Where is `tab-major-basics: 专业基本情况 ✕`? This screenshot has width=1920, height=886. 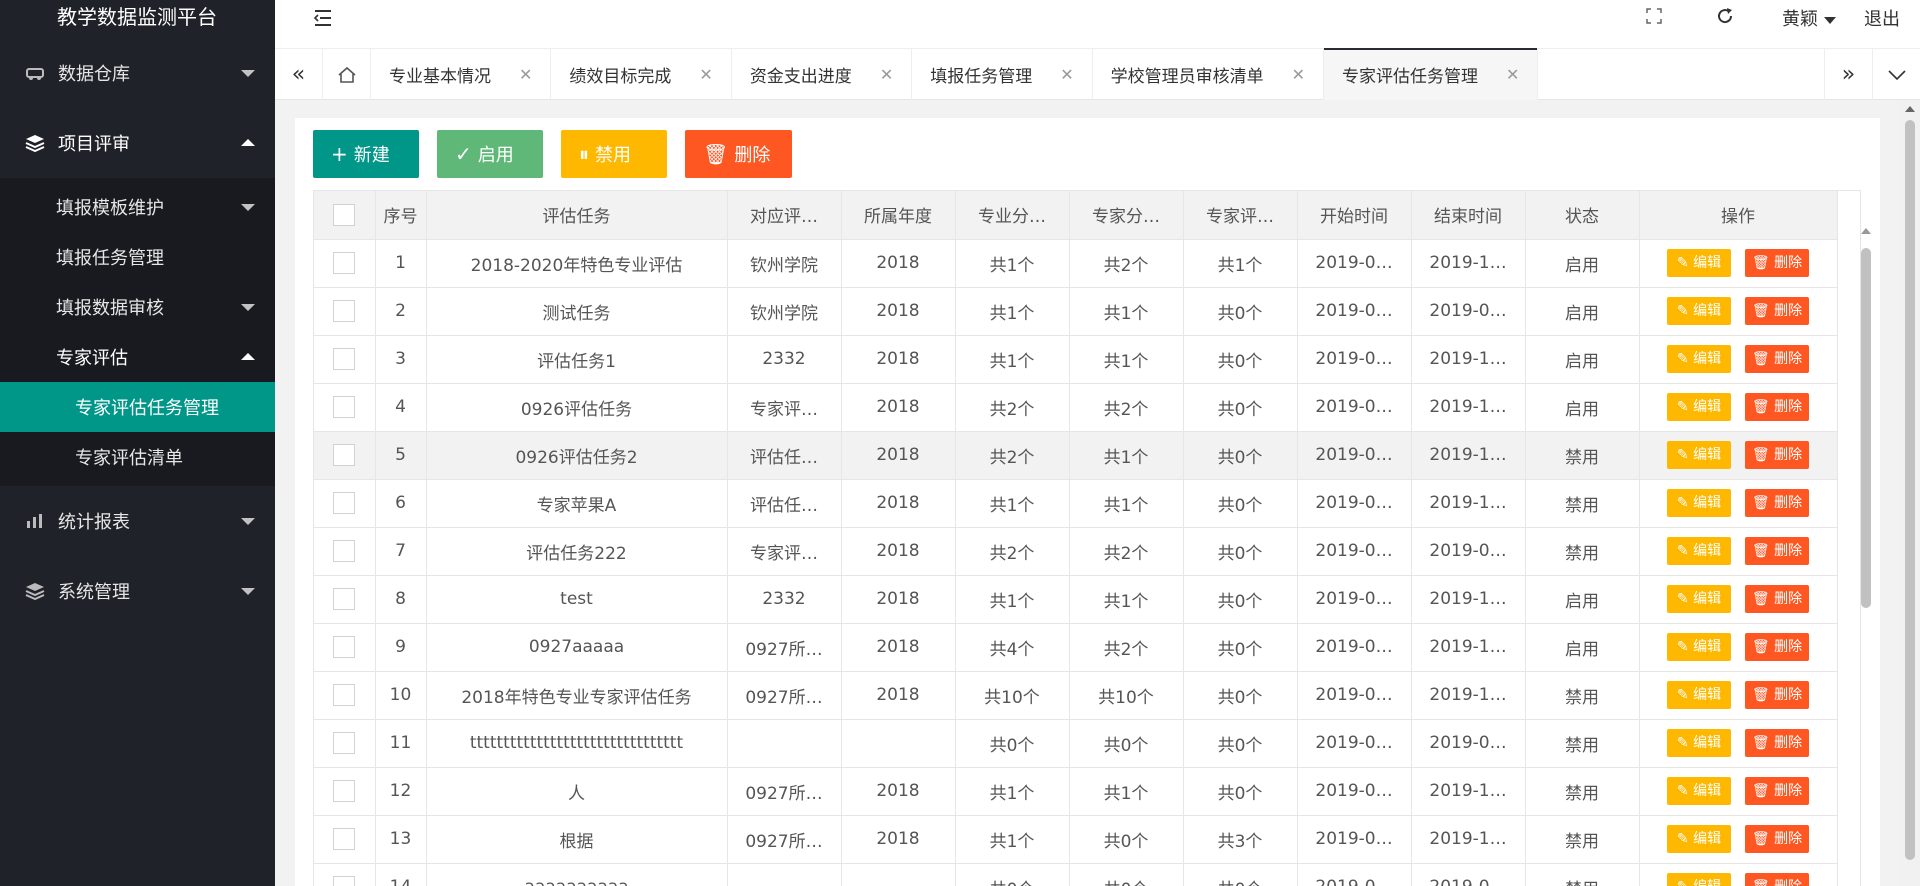
tab-major-basics: 专业基本情况 ✕ is located at coordinates (461, 74).